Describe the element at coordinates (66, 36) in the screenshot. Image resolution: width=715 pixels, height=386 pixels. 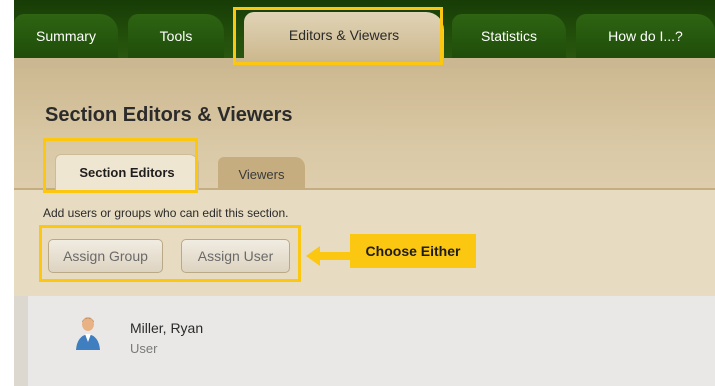
I see `tab-summary: Summary` at that location.